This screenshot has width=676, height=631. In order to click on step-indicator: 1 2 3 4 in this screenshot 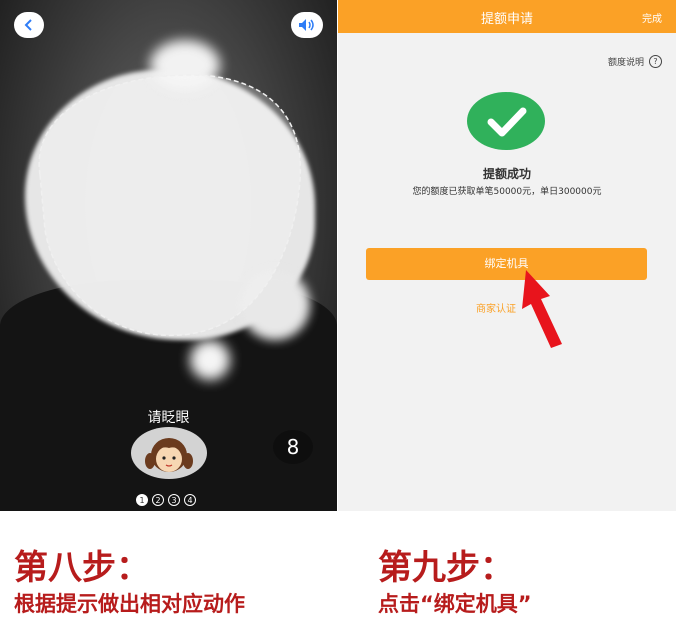, I will do `click(166, 500)`.